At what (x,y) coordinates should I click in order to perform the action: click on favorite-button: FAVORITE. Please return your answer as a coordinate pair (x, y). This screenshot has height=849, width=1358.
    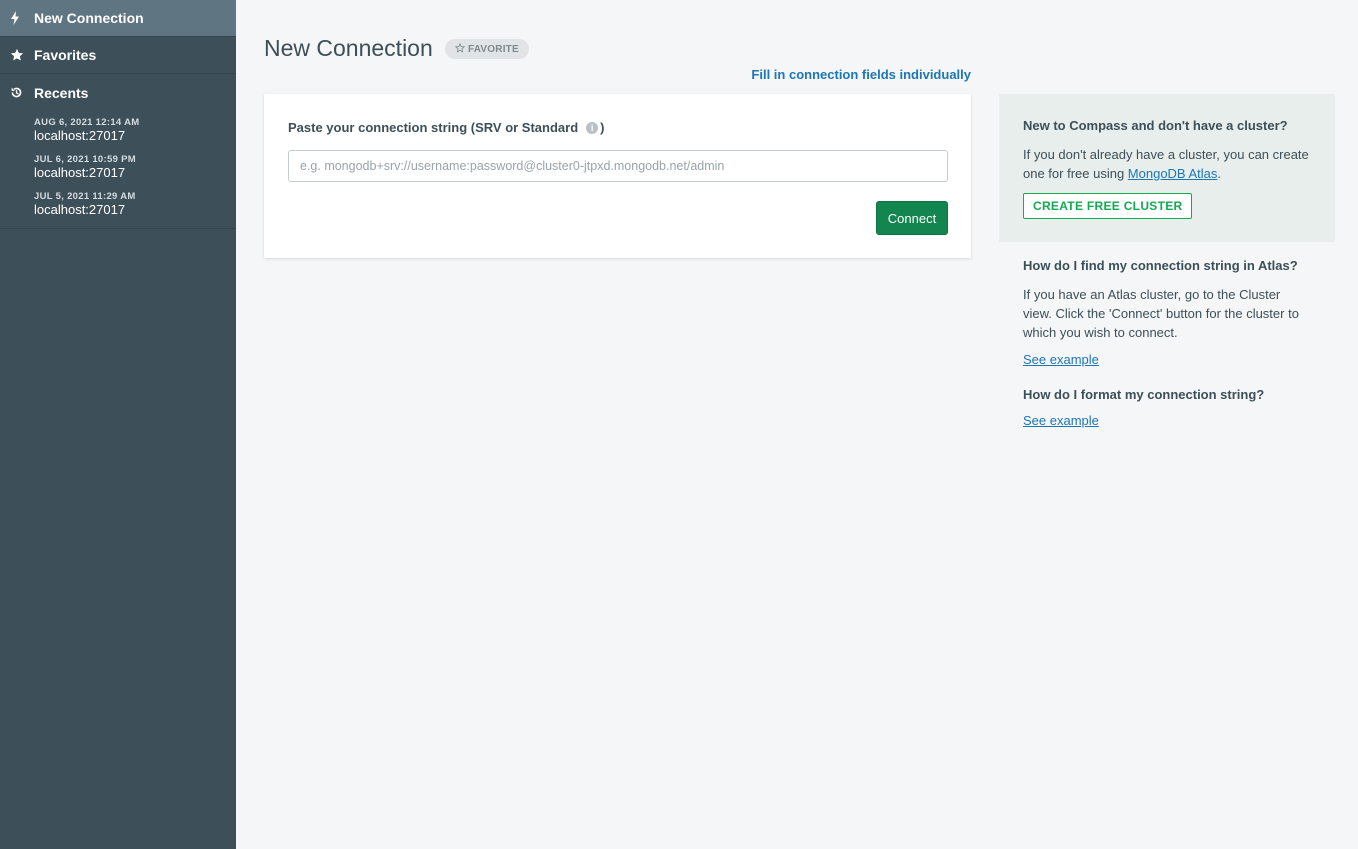
    Looking at the image, I should click on (487, 49).